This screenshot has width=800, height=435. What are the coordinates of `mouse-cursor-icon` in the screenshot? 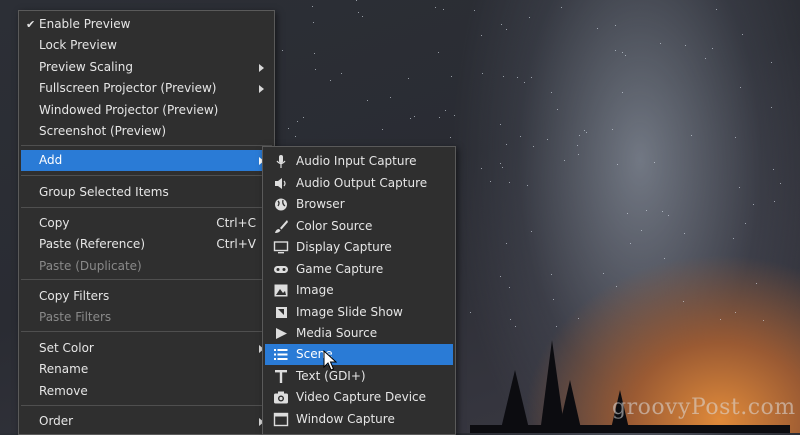 It's located at (330, 360).